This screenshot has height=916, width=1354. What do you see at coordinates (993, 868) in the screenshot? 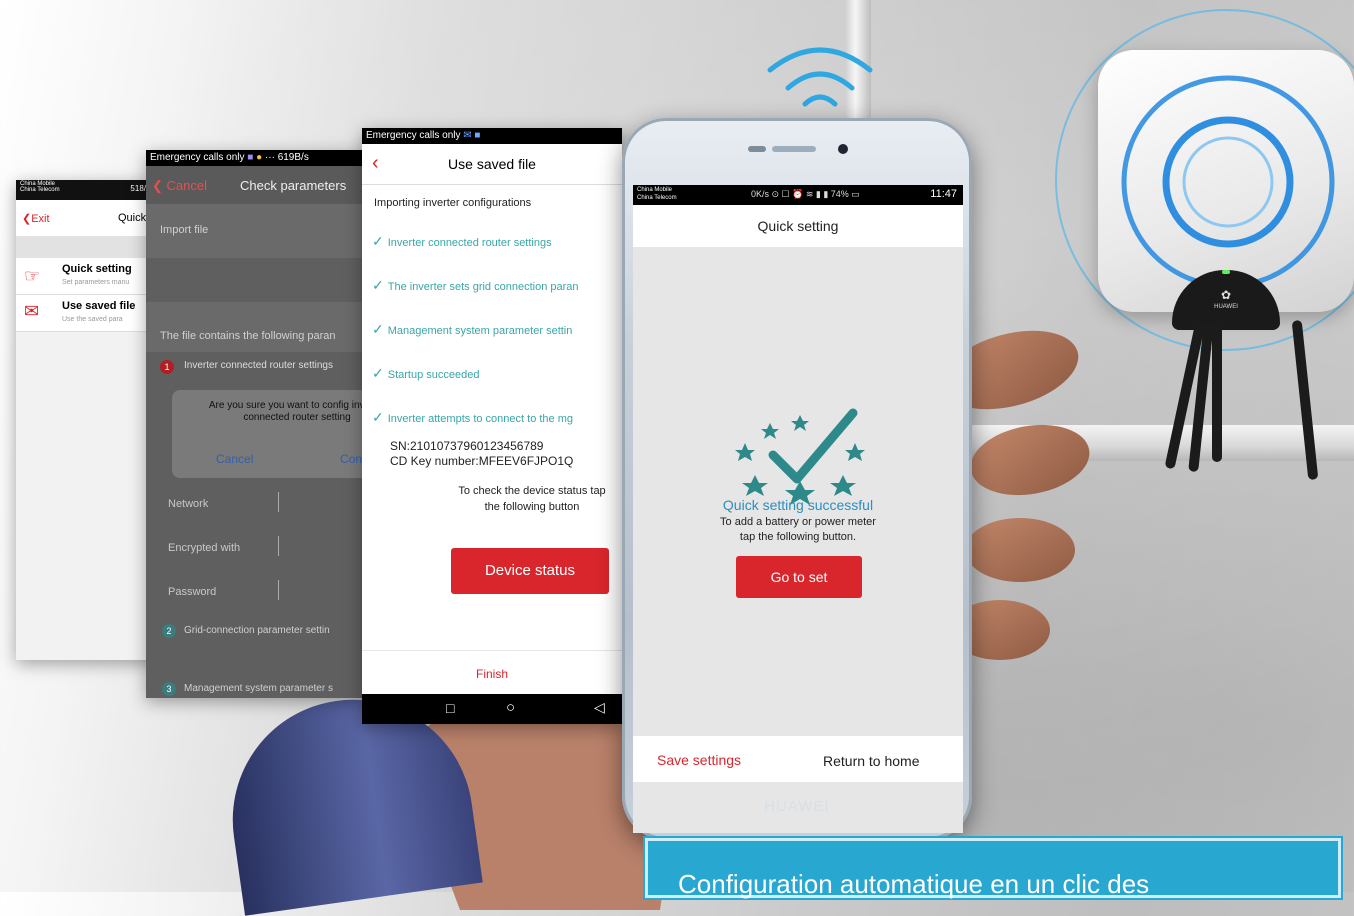
I see `caption-banner: Configuration automatique en un clic des` at bounding box center [993, 868].